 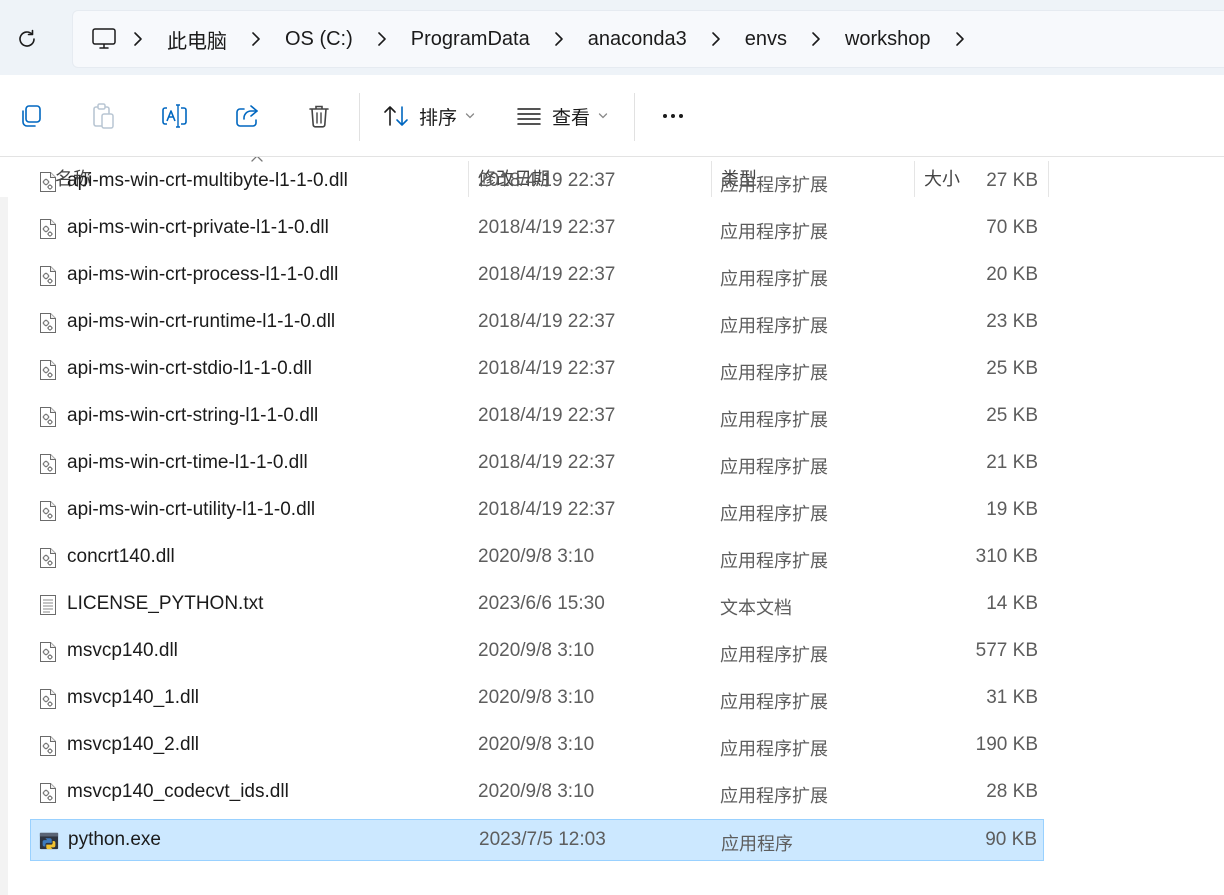 What do you see at coordinates (114, 839) in the screenshot?
I see `file-name: python.exe` at bounding box center [114, 839].